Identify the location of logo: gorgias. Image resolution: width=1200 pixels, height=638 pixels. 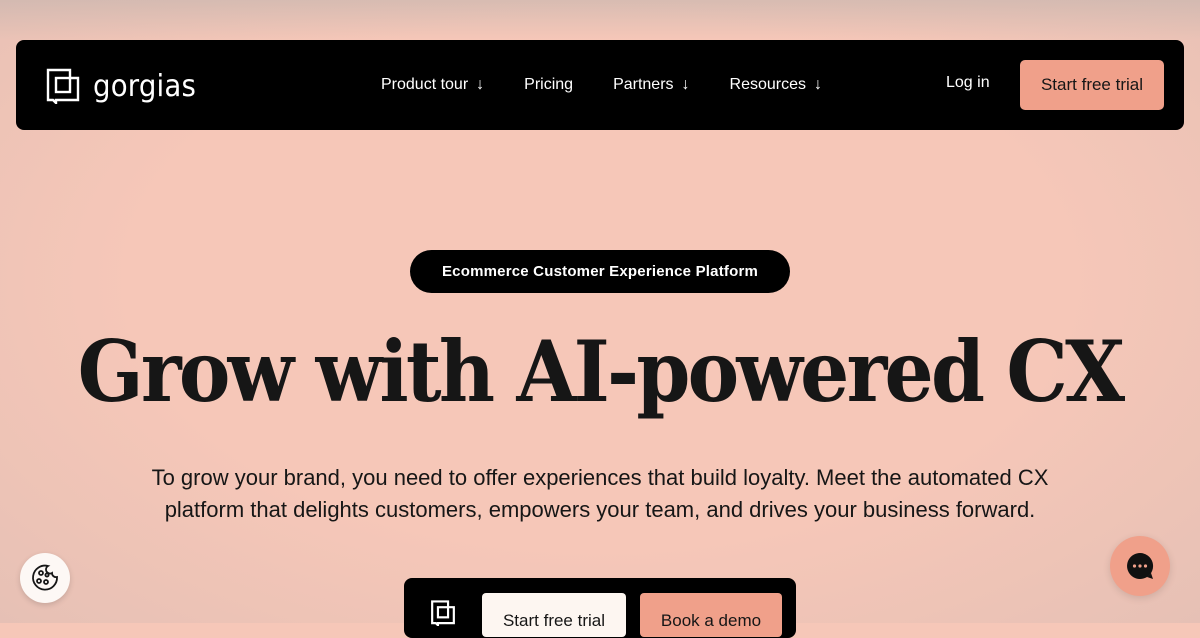
(125, 86).